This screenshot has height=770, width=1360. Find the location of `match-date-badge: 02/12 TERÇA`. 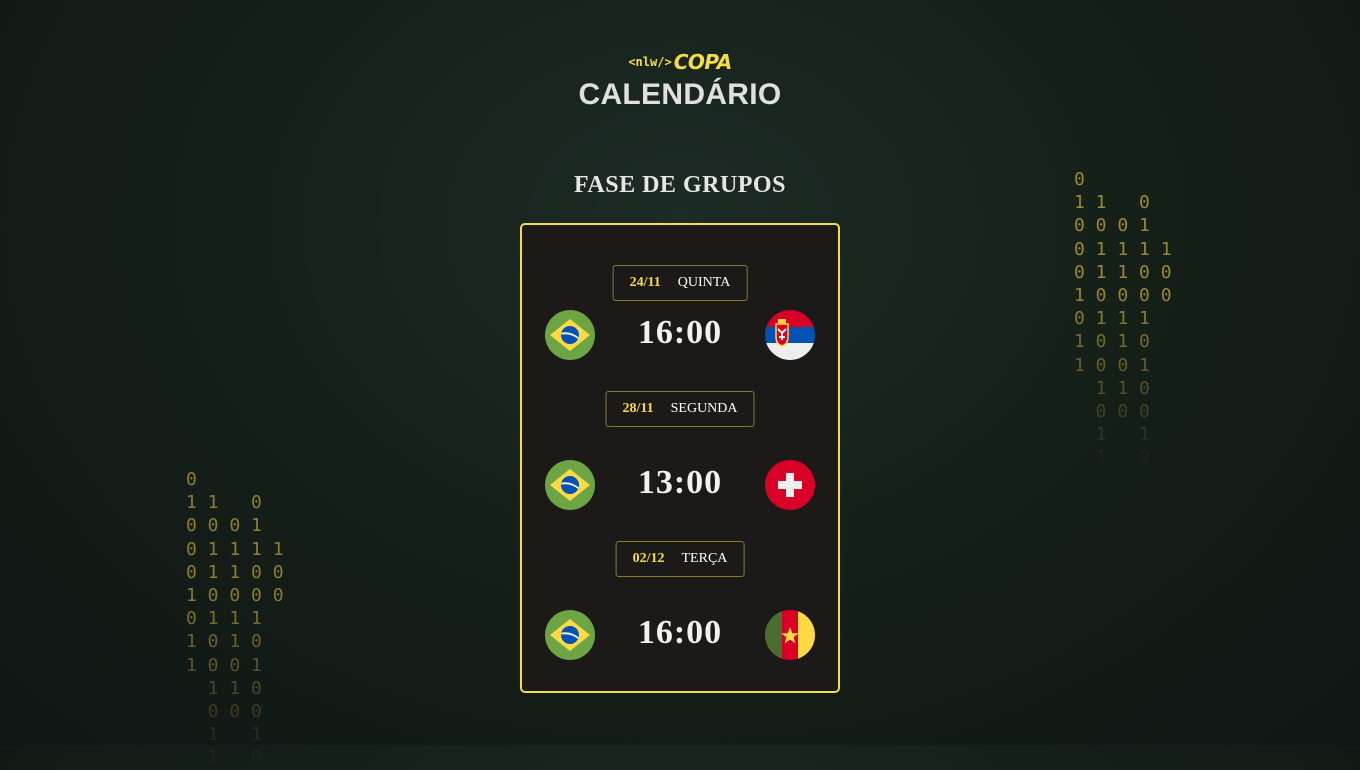

match-date-badge: 02/12 TERÇA is located at coordinates (680, 559).